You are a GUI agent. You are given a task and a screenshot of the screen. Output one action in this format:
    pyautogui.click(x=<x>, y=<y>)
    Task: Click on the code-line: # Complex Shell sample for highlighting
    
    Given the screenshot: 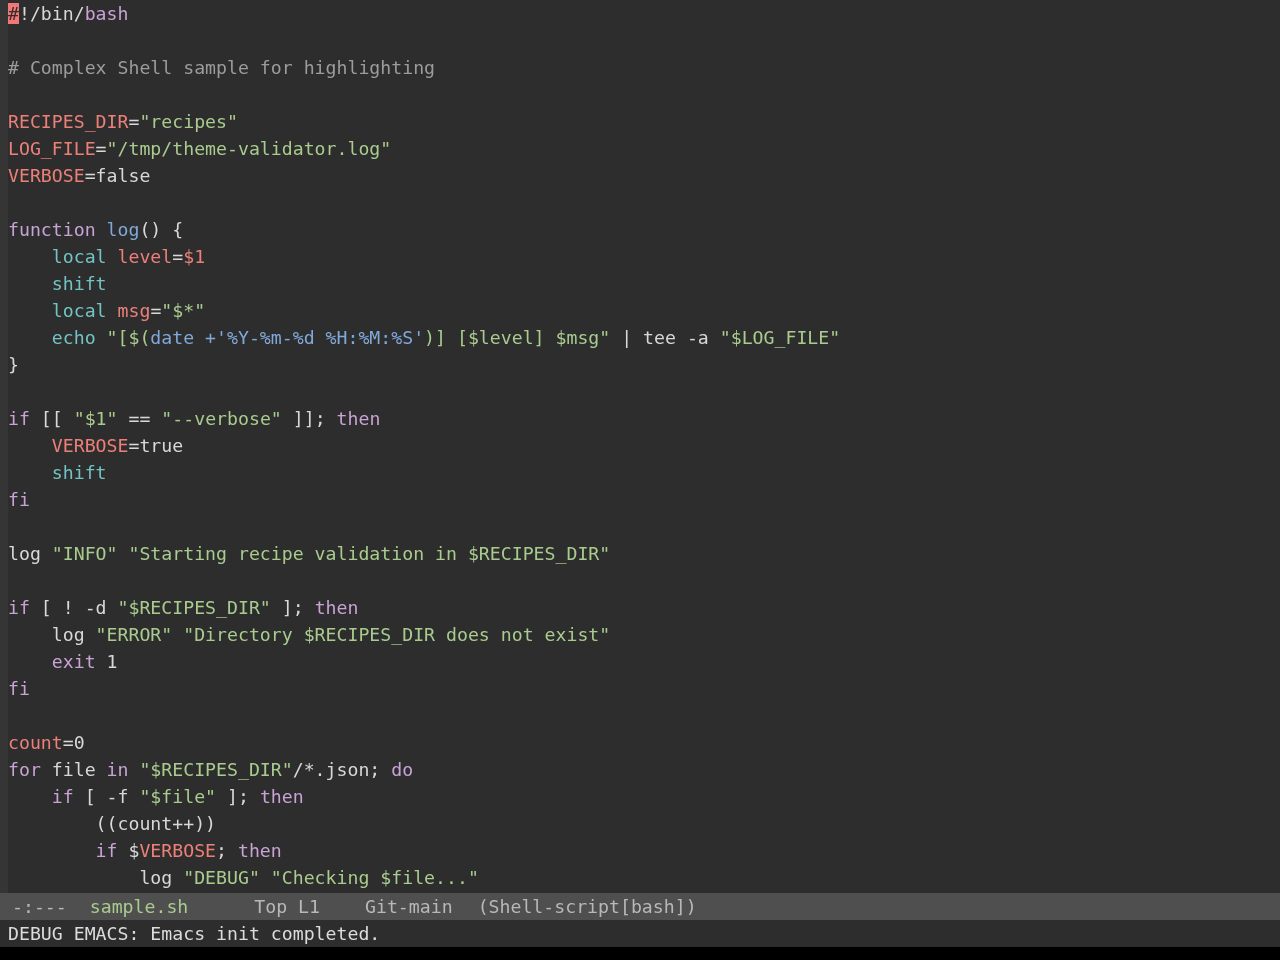 What is the action you would take?
    pyautogui.click(x=222, y=68)
    